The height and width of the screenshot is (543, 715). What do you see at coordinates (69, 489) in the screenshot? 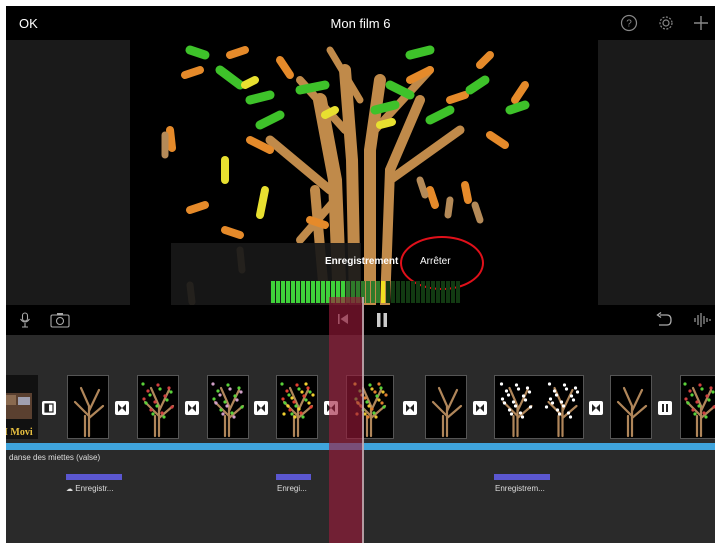
I see `voiceover-icon: ☁` at bounding box center [69, 489].